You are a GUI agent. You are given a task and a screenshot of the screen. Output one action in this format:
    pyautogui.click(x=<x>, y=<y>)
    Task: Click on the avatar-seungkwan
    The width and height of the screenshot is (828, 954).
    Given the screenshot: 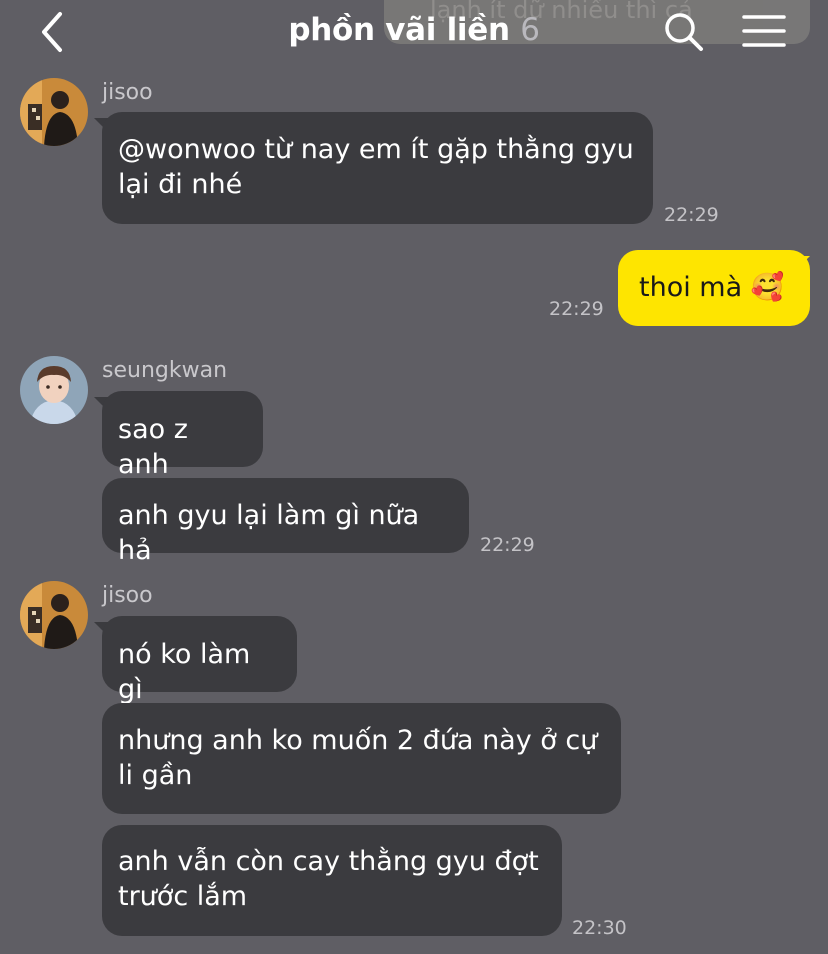 What is the action you would take?
    pyautogui.click(x=54, y=390)
    